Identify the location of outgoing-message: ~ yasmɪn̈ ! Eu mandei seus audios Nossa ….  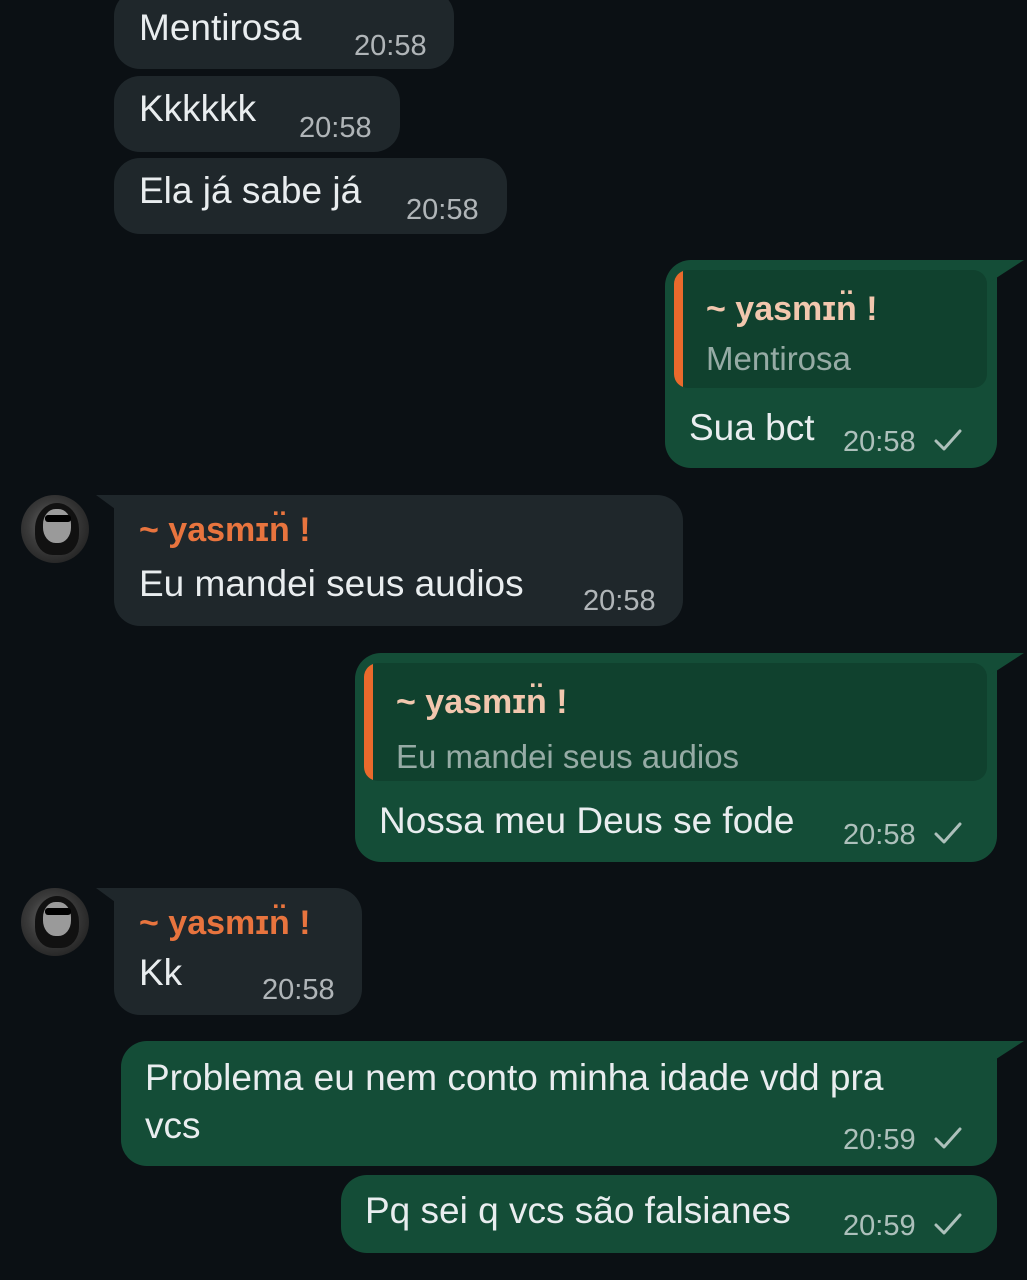
(676, 757).